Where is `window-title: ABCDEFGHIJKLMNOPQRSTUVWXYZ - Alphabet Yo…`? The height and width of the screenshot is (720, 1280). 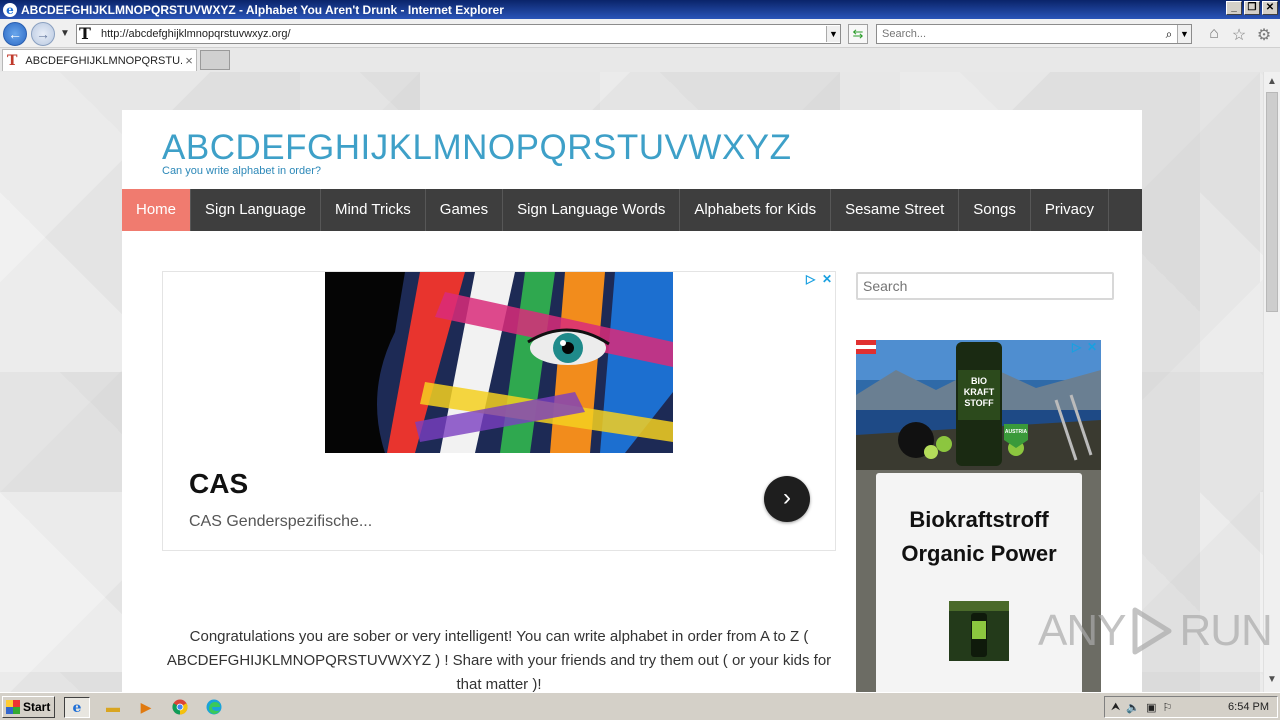 window-title: ABCDEFGHIJKLMNOPQRSTUVWXYZ - Alphabet Yo… is located at coordinates (262, 9).